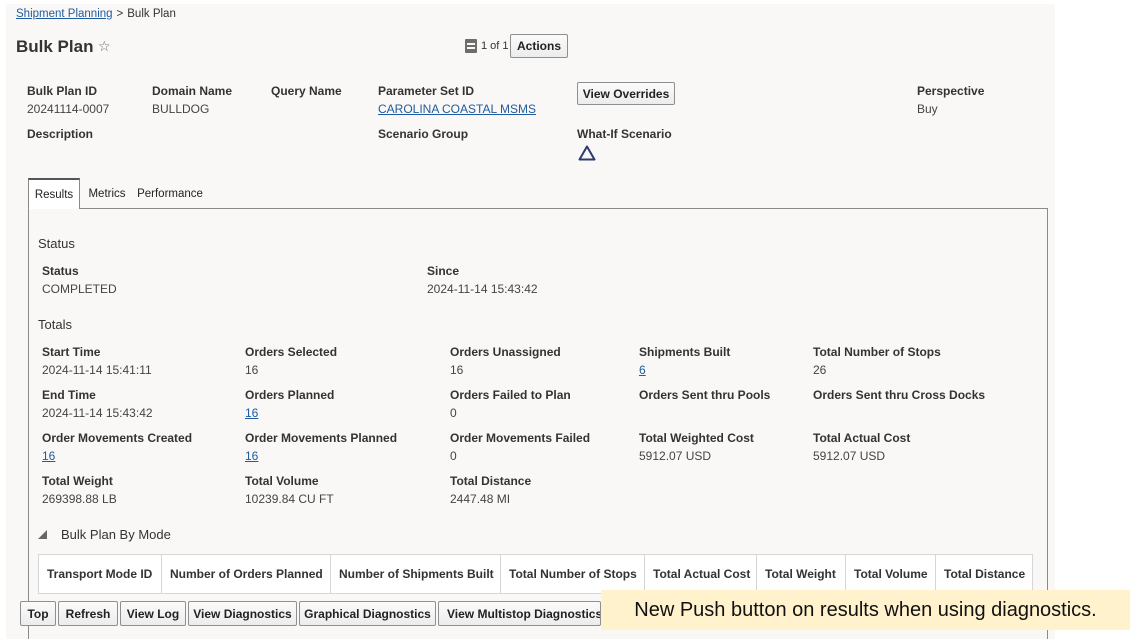 The image size is (1134, 639). What do you see at coordinates (519, 613) in the screenshot?
I see `view-multistop-diagnostics-button: View Multistop Diagnostics` at bounding box center [519, 613].